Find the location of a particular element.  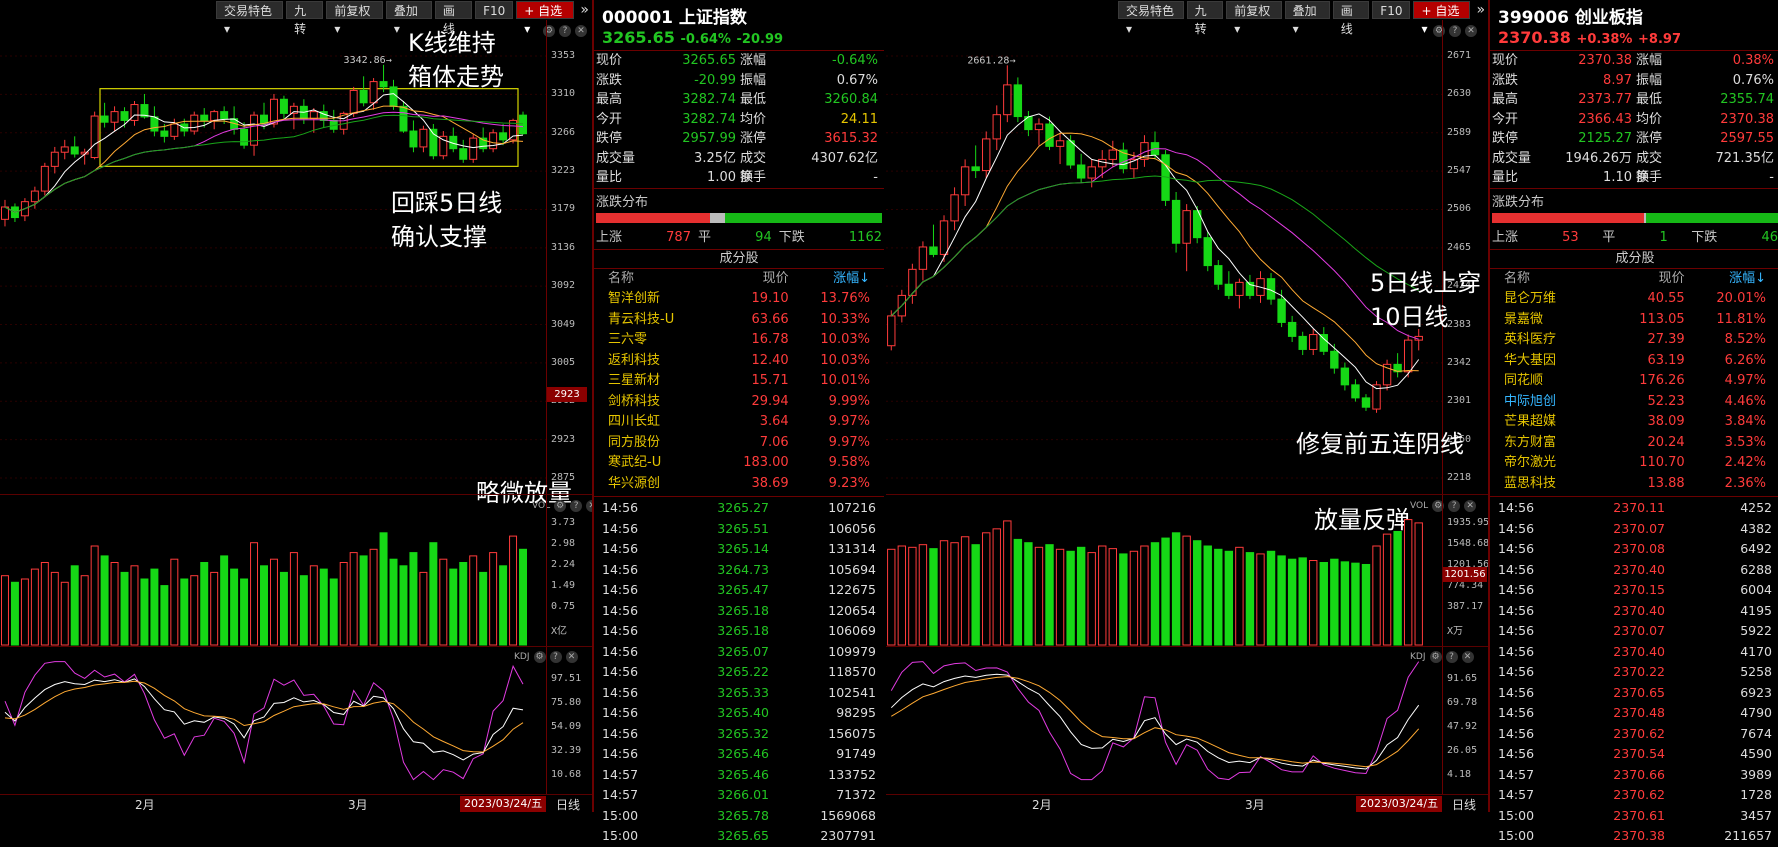

price-tick: 2671 is located at coordinates (1459, 55).